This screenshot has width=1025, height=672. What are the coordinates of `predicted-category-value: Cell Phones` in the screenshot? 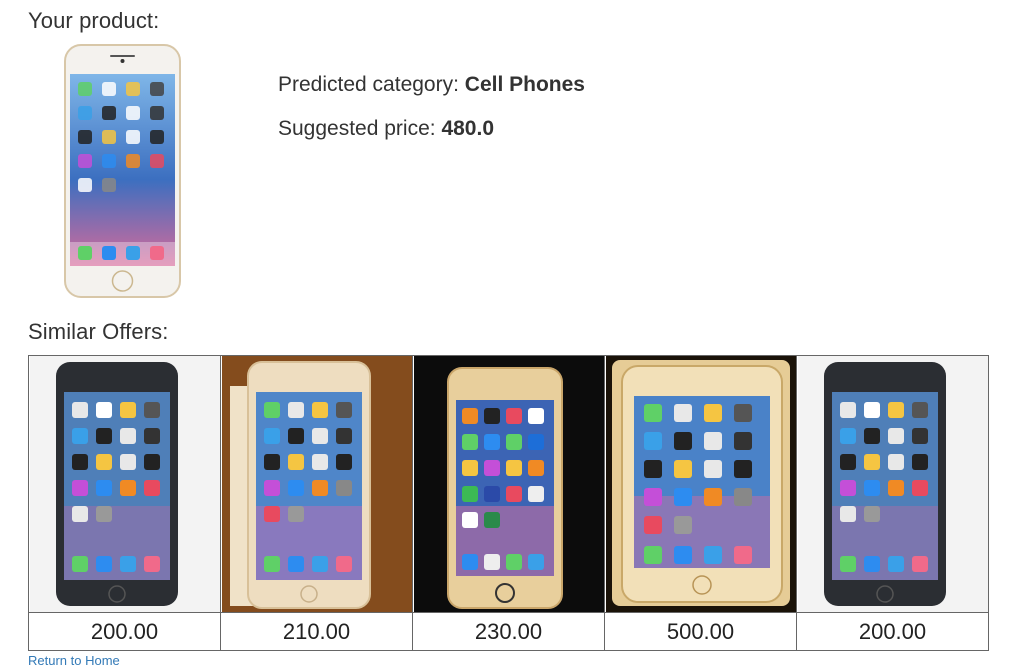 It's located at (524, 84).